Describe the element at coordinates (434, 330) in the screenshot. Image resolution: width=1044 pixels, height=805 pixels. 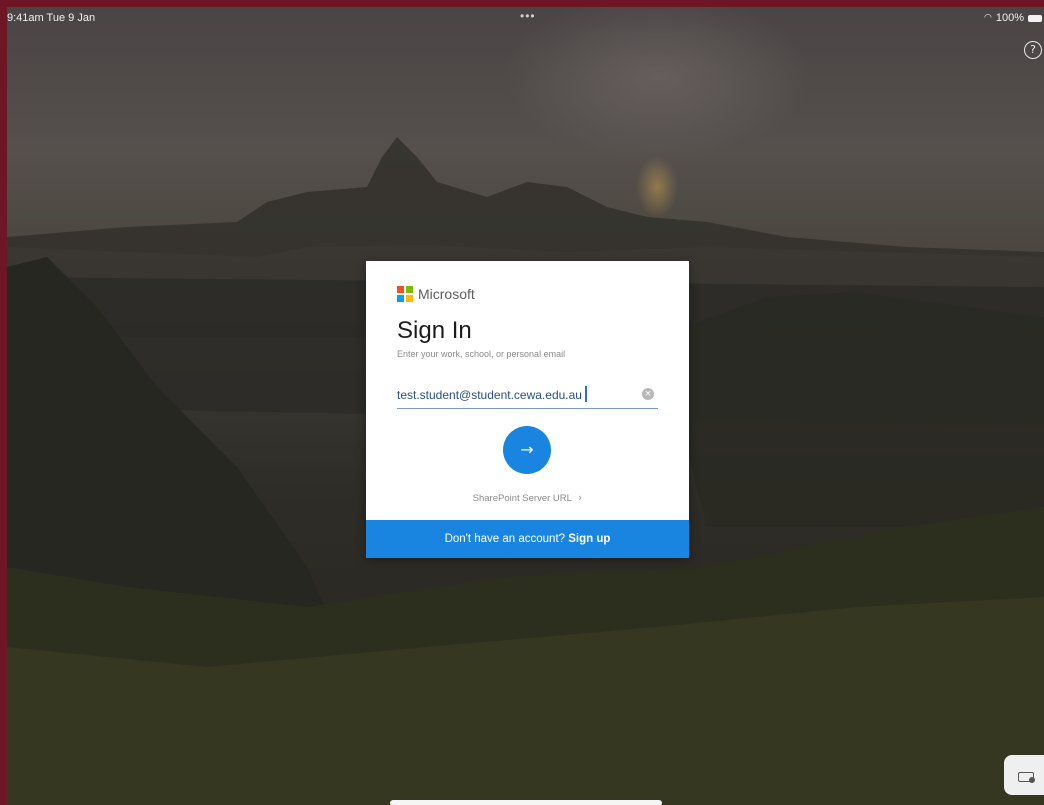
I see `page-title: Sign In` at that location.